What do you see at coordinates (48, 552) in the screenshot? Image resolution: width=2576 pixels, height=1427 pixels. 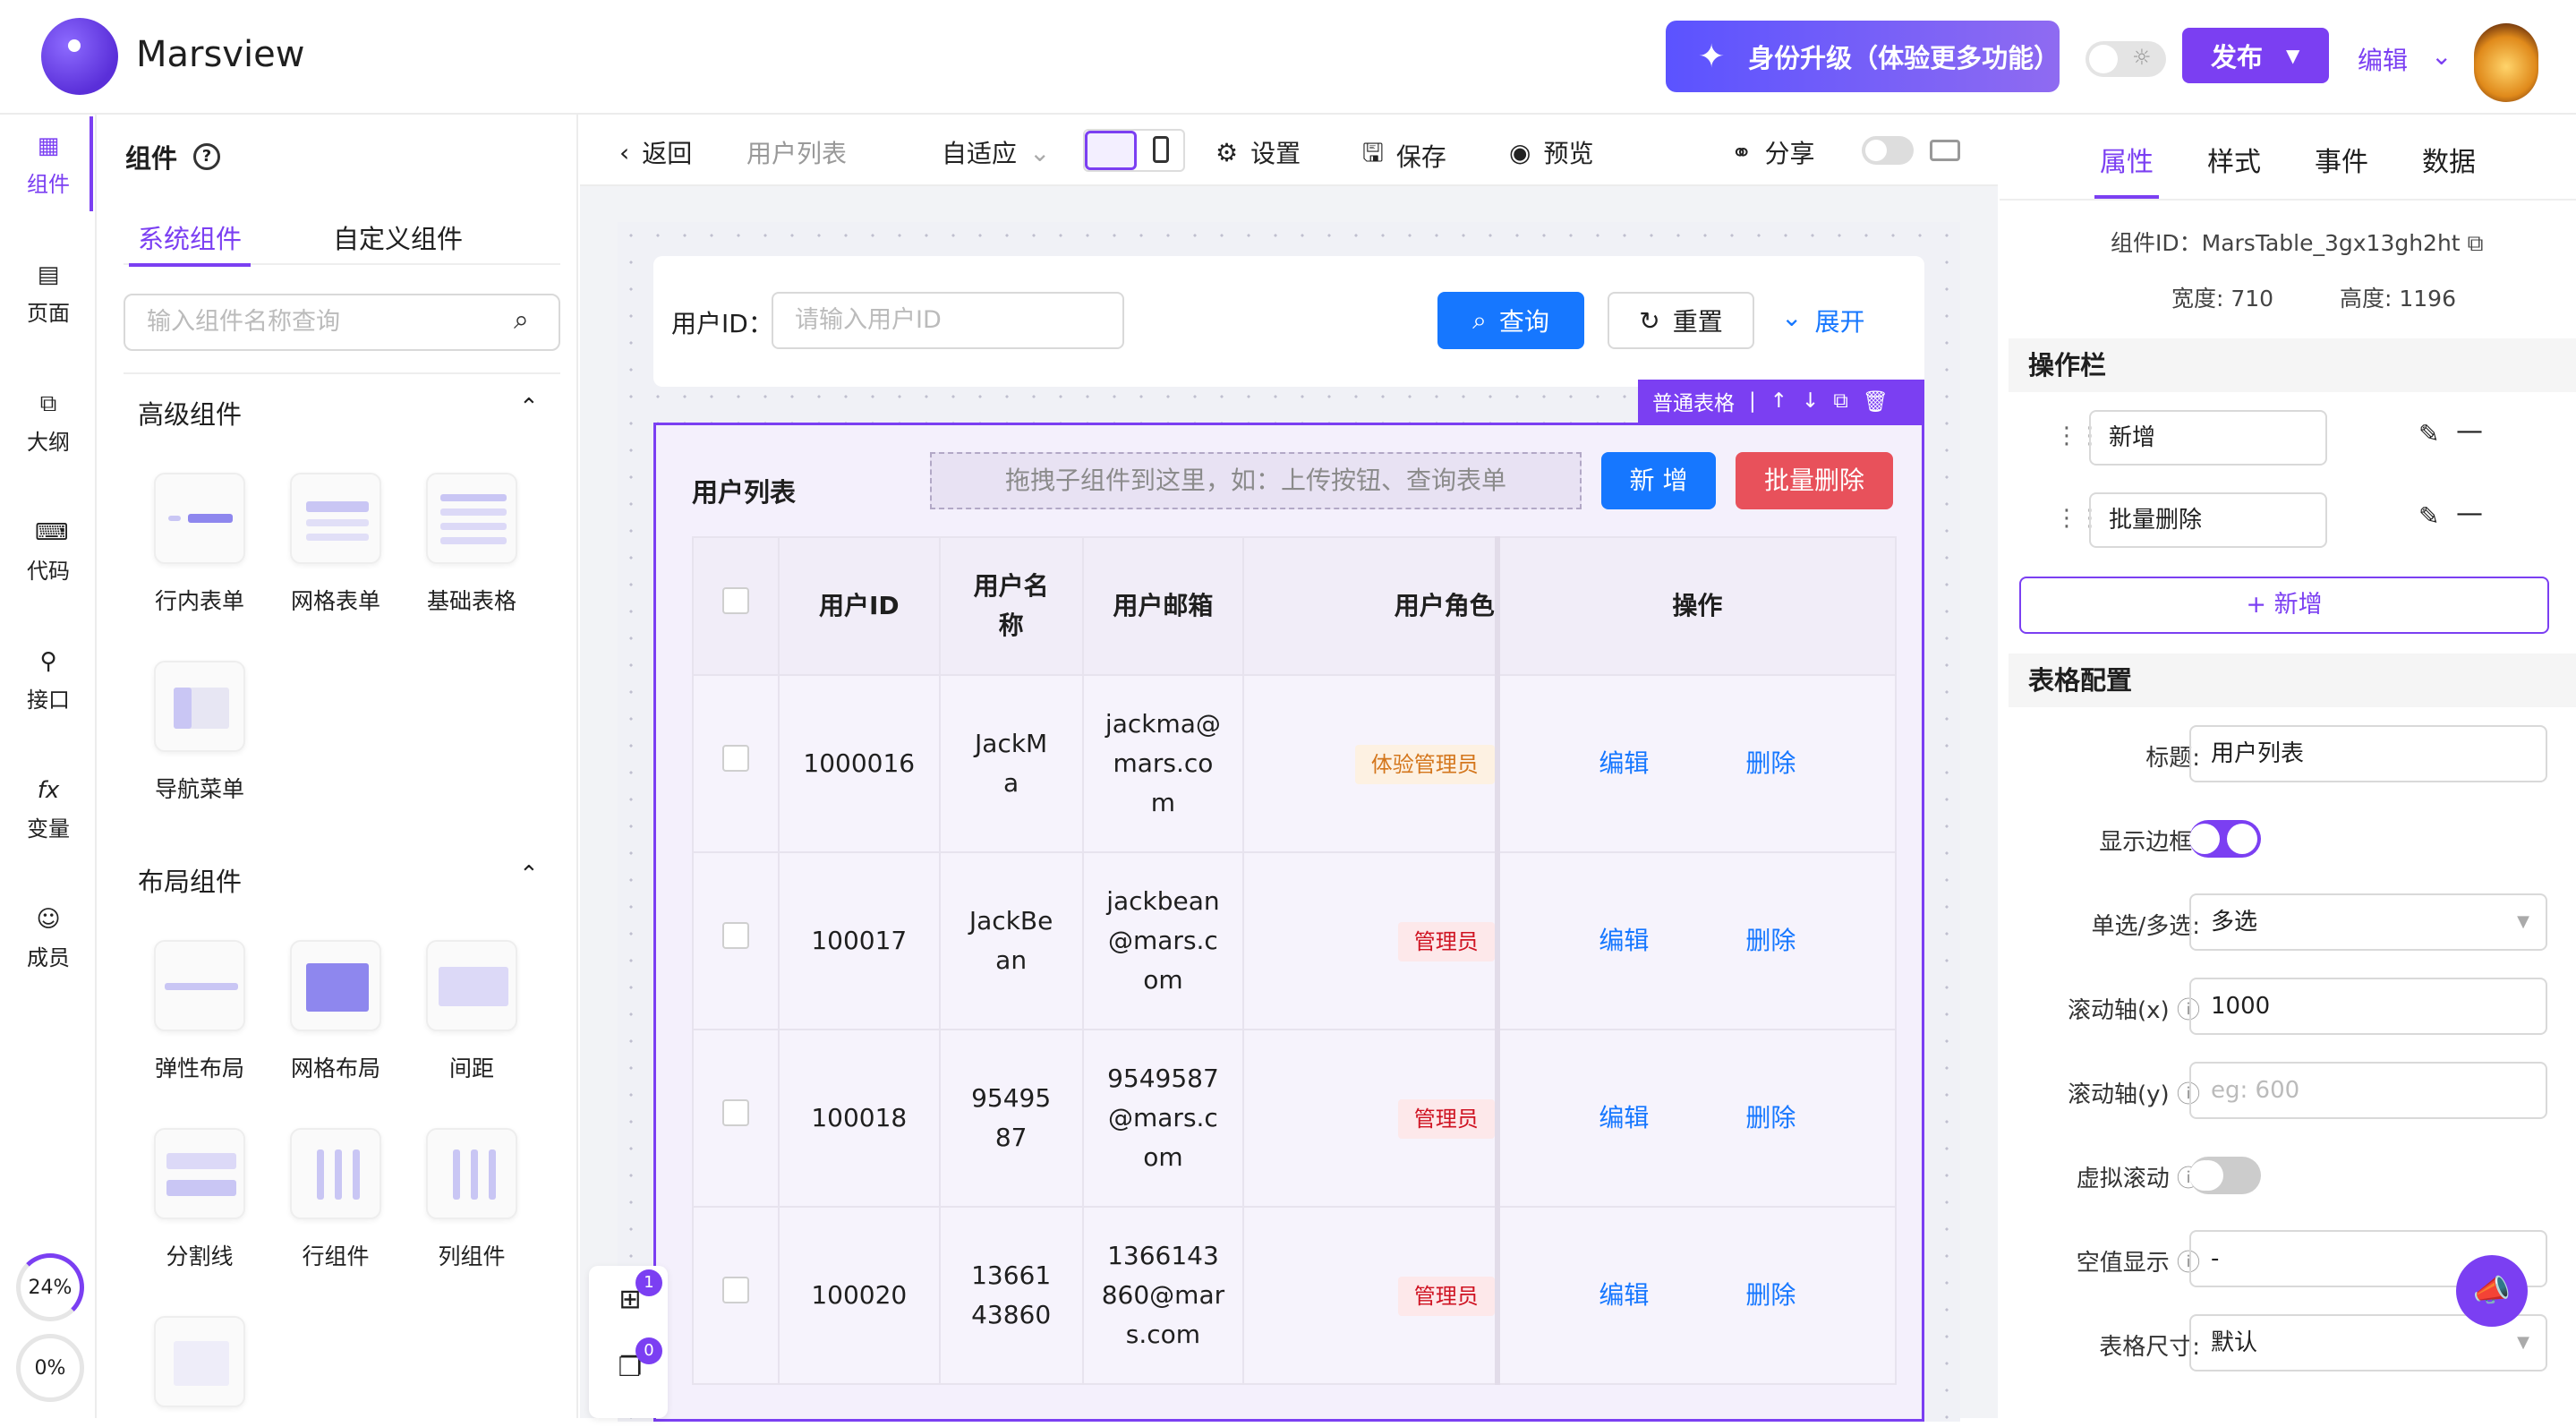 I see `rail-item-code: ⌨ 代码` at bounding box center [48, 552].